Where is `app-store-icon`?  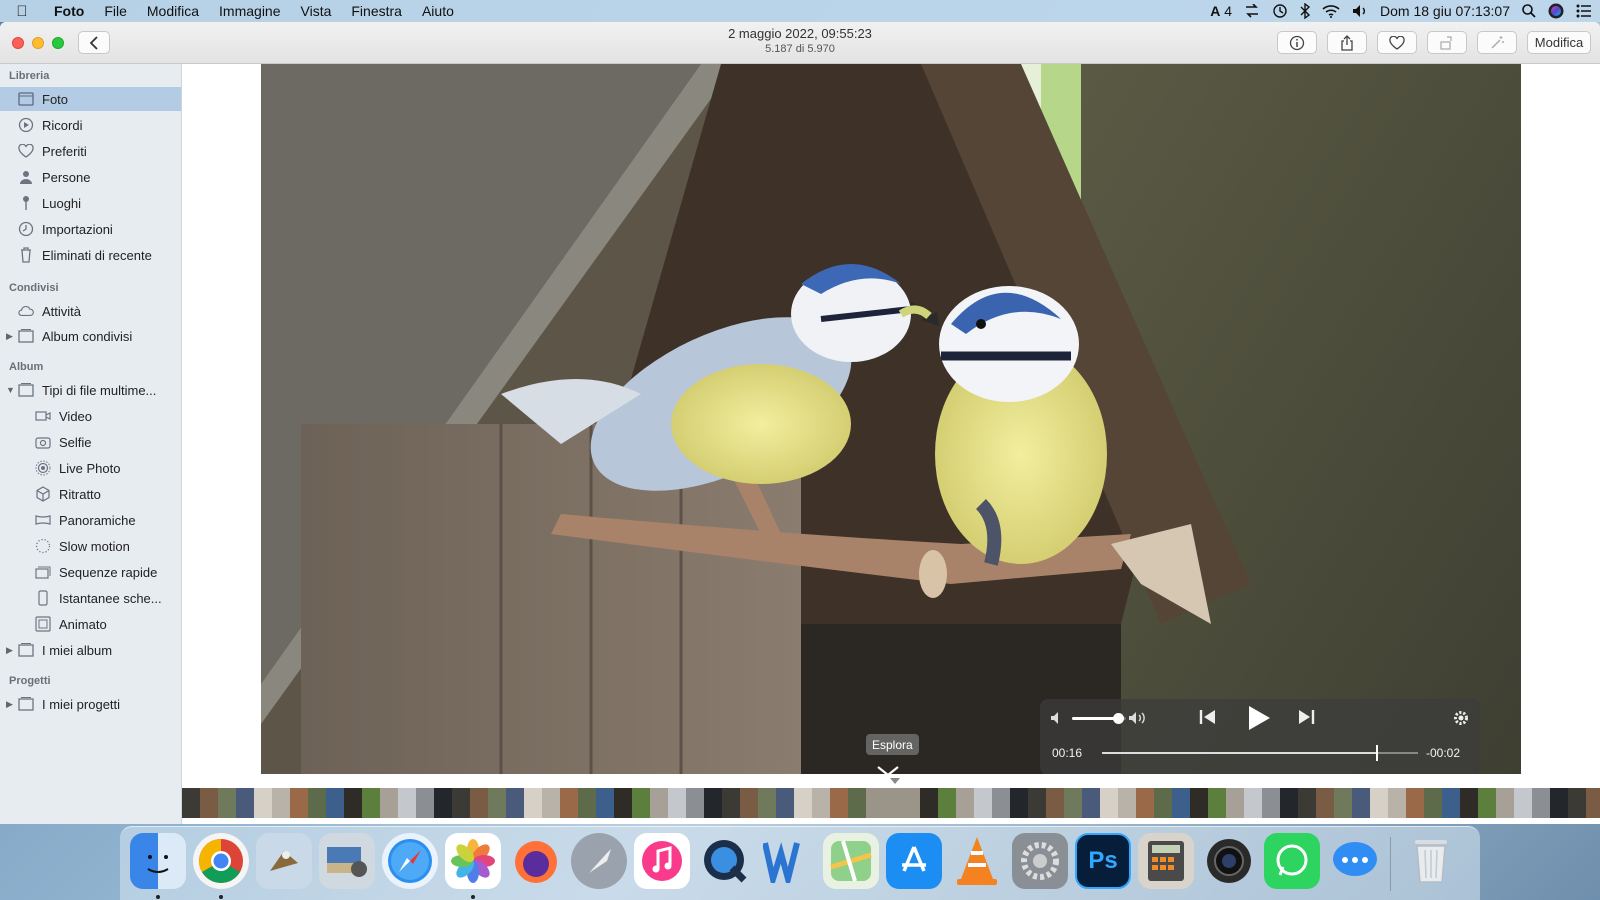 app-store-icon is located at coordinates (914, 861).